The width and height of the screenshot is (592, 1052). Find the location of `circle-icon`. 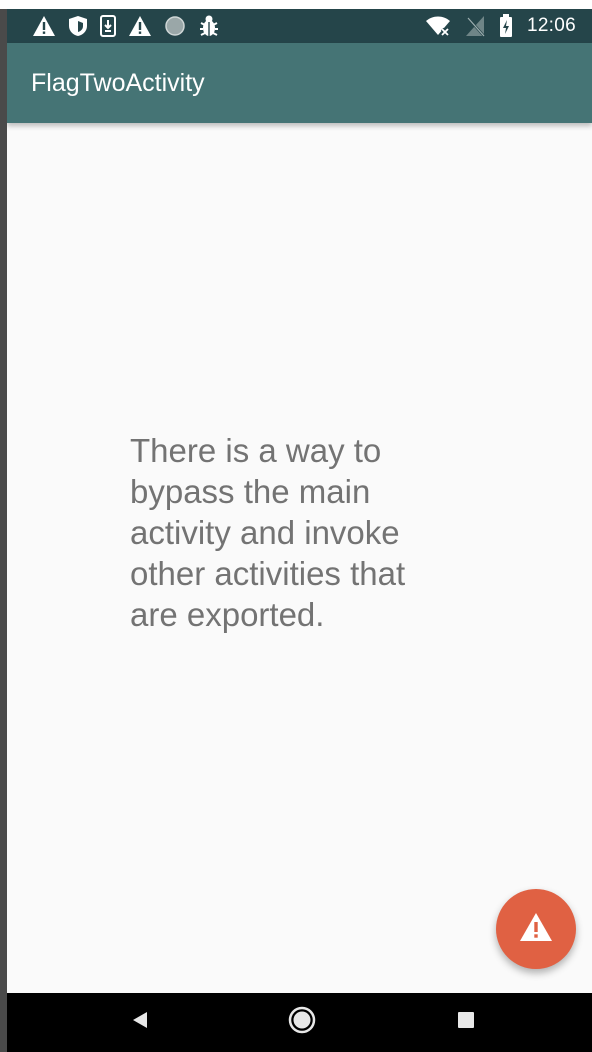

circle-icon is located at coordinates (175, 26).